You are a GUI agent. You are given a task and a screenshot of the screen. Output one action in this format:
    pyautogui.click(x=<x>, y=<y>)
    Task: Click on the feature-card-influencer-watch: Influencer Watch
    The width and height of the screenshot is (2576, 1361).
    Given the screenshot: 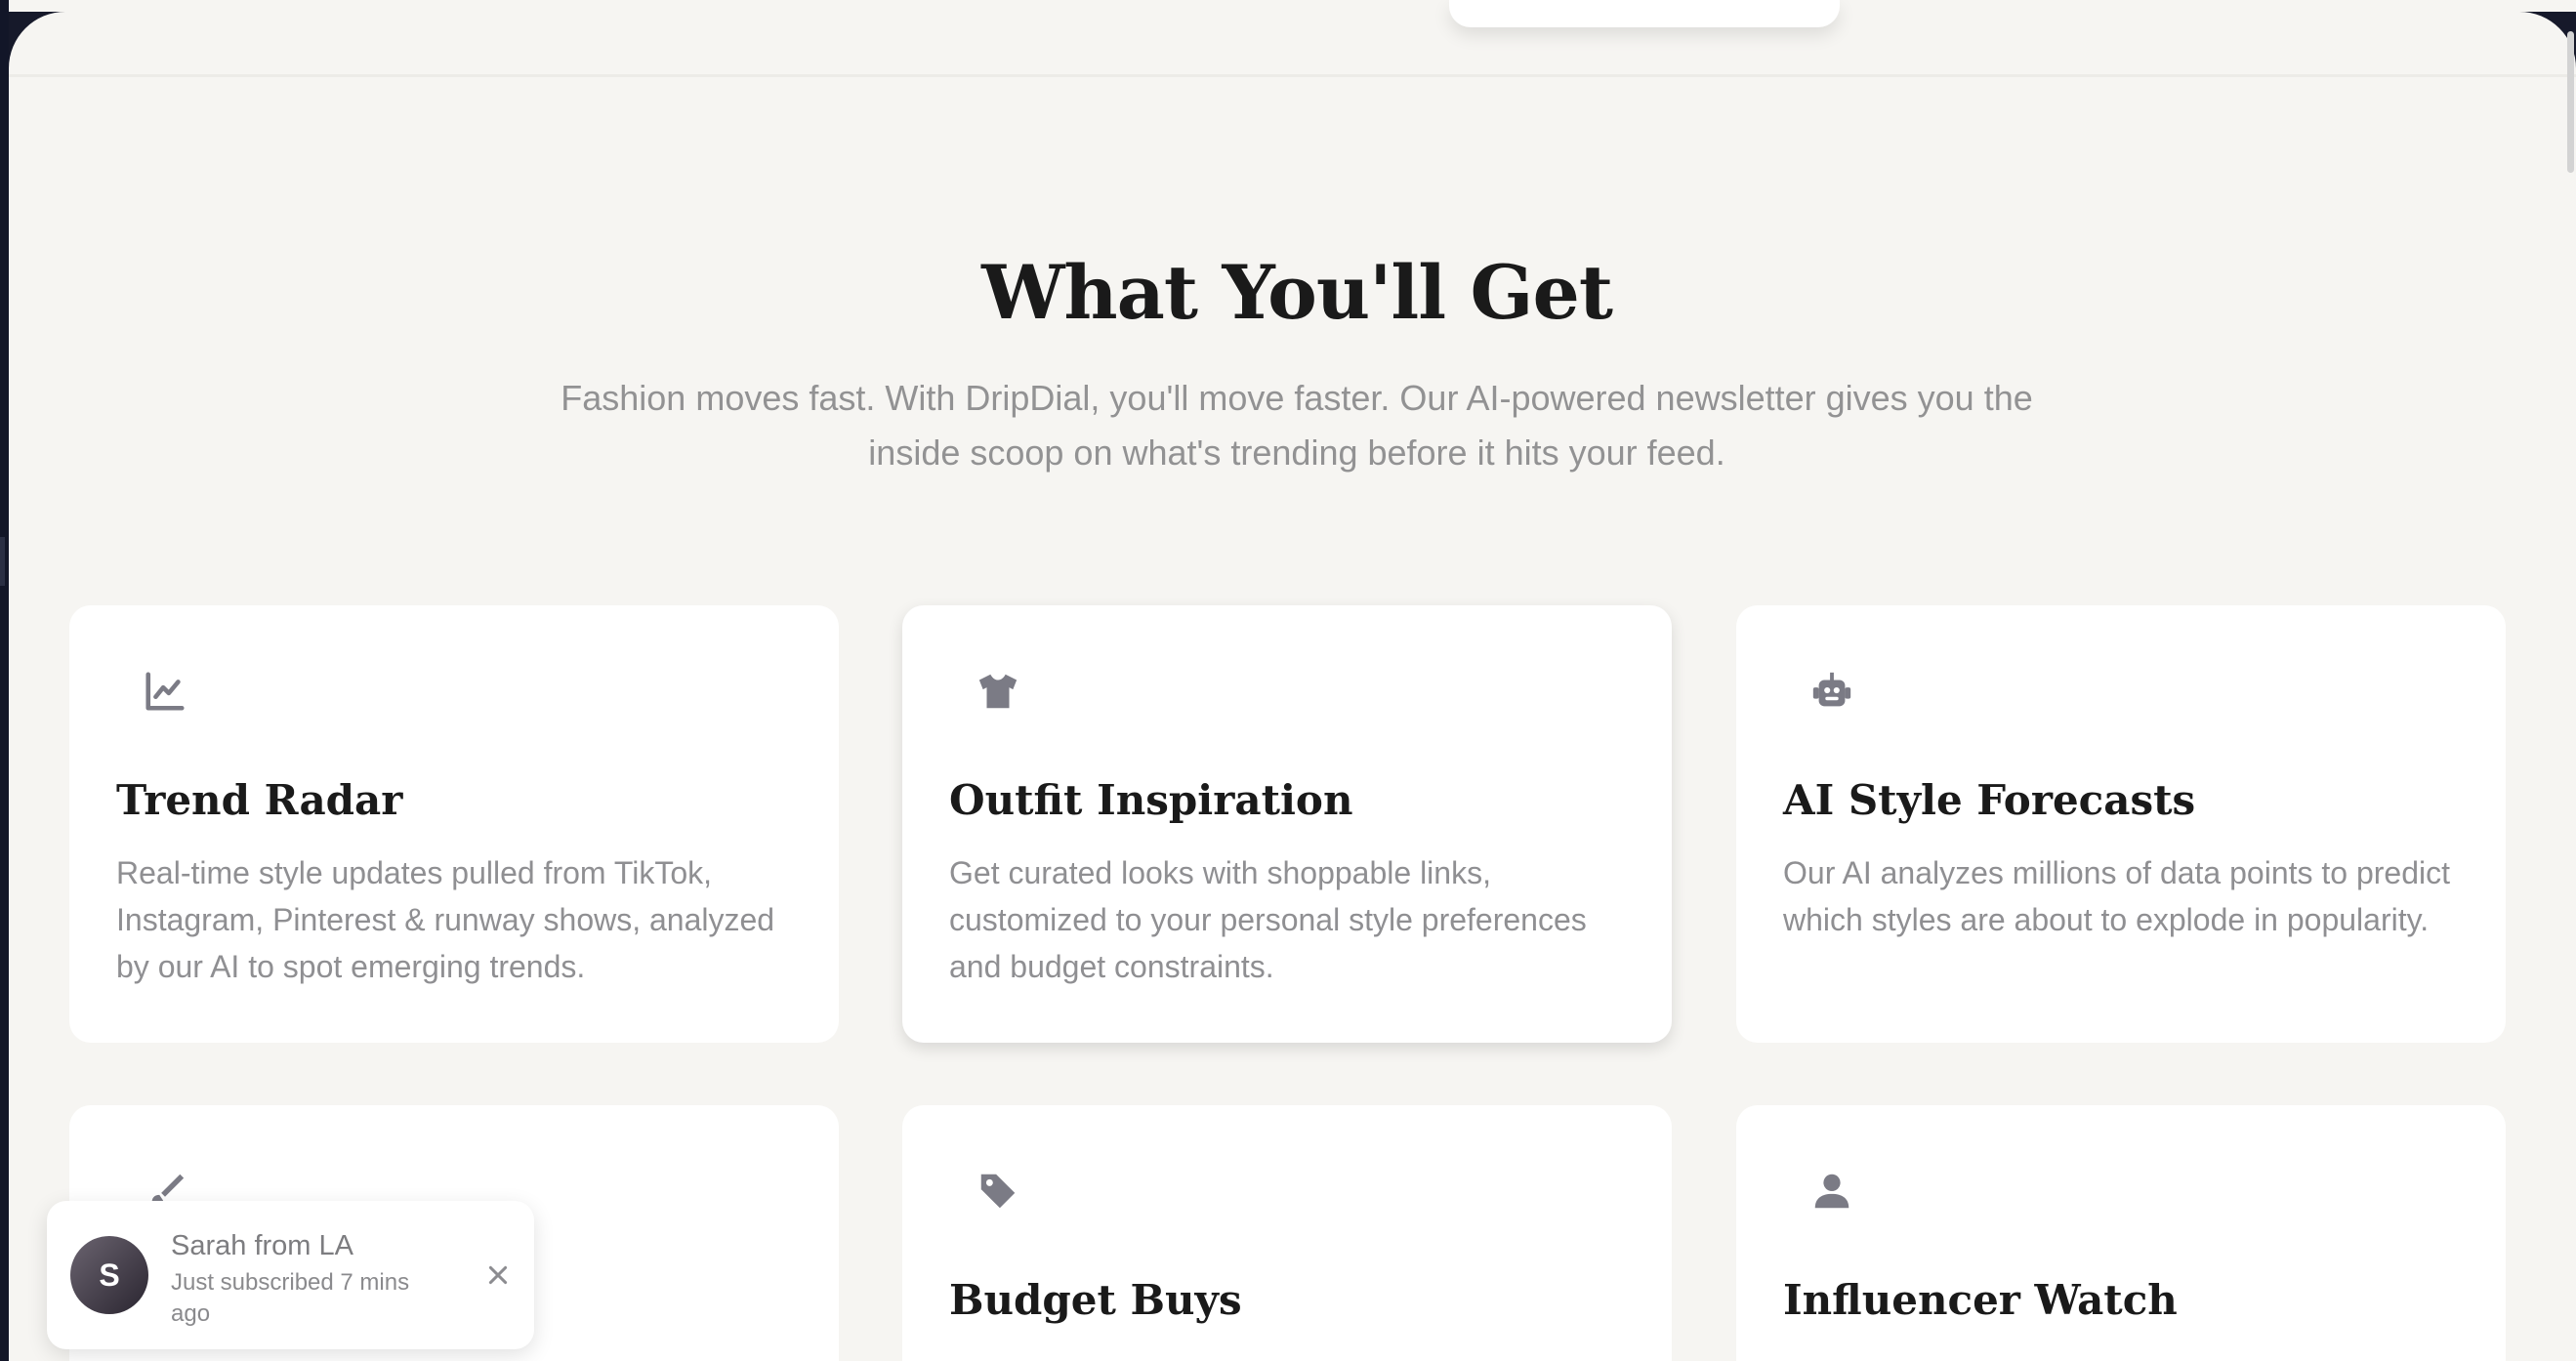 What is the action you would take?
    pyautogui.click(x=2121, y=1233)
    